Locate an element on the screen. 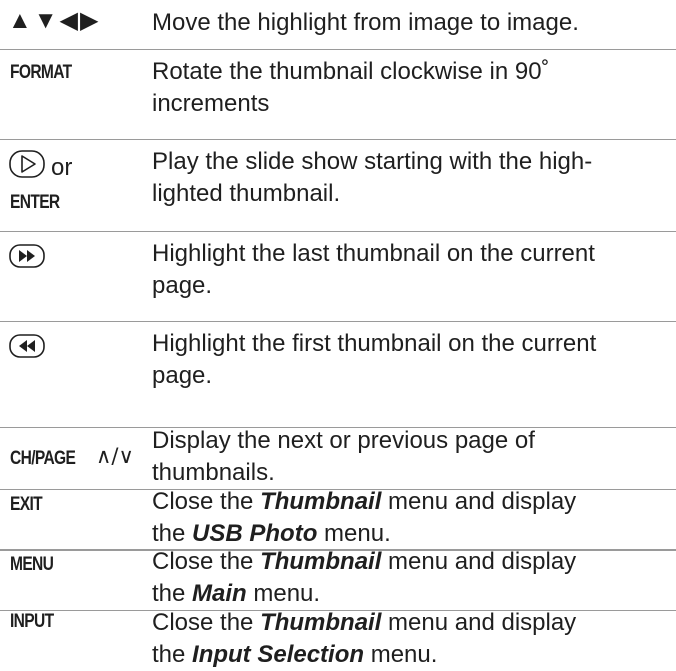 This screenshot has width=676, height=671. format-key-label: FORMAT is located at coordinates (41, 72).